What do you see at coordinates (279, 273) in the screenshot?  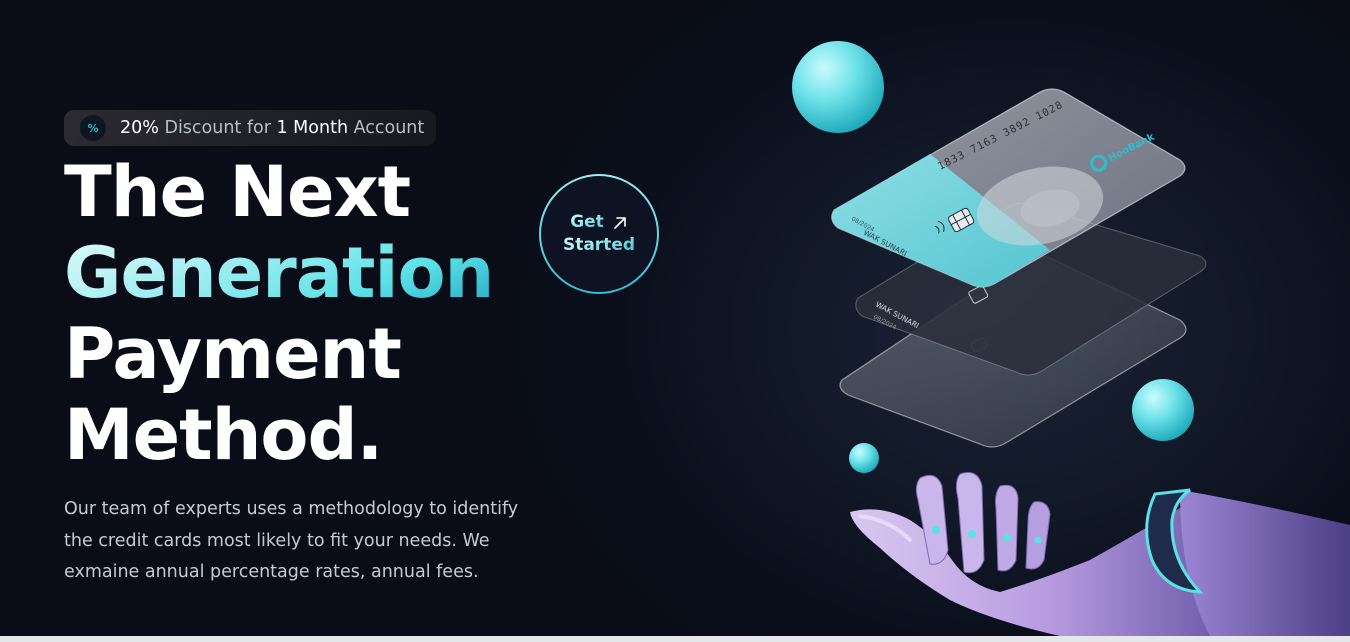 I see `title-line-2: Generation` at bounding box center [279, 273].